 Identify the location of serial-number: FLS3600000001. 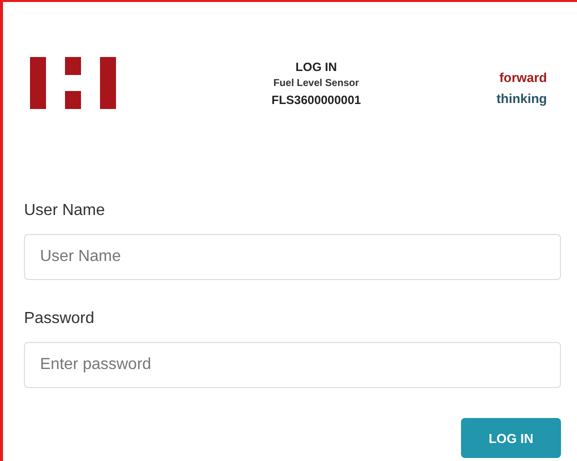
(316, 99).